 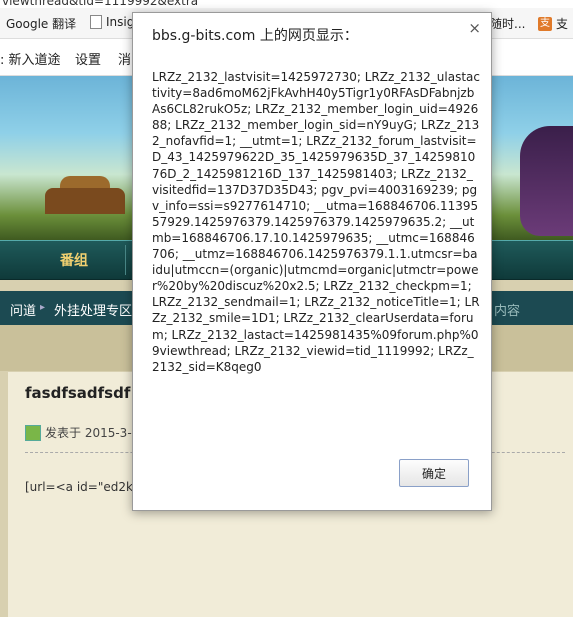 What do you see at coordinates (82, 487) in the screenshot?
I see `post-body: [url=<a id="ed2k_` at bounding box center [82, 487].